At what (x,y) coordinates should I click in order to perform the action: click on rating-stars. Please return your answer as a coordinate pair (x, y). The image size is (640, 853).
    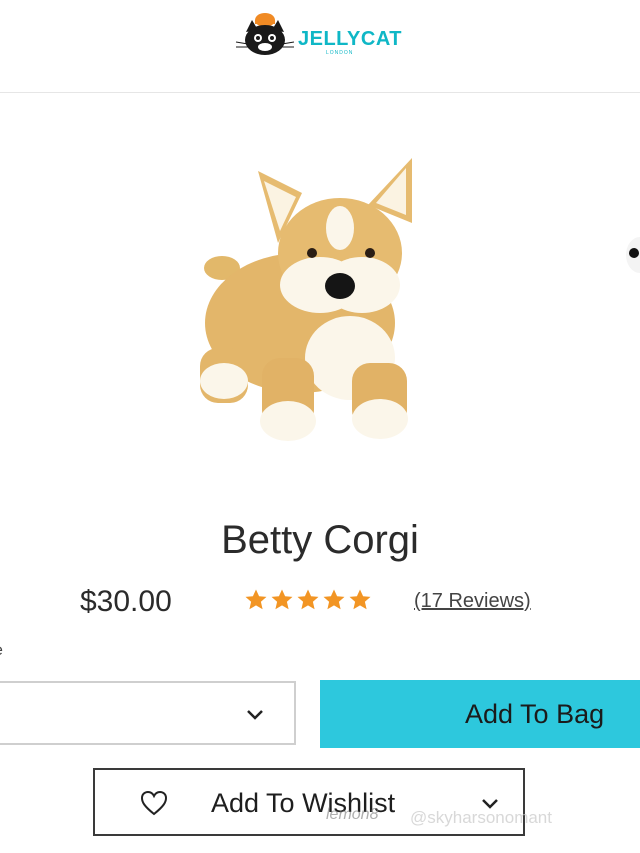
    Looking at the image, I should click on (308, 600).